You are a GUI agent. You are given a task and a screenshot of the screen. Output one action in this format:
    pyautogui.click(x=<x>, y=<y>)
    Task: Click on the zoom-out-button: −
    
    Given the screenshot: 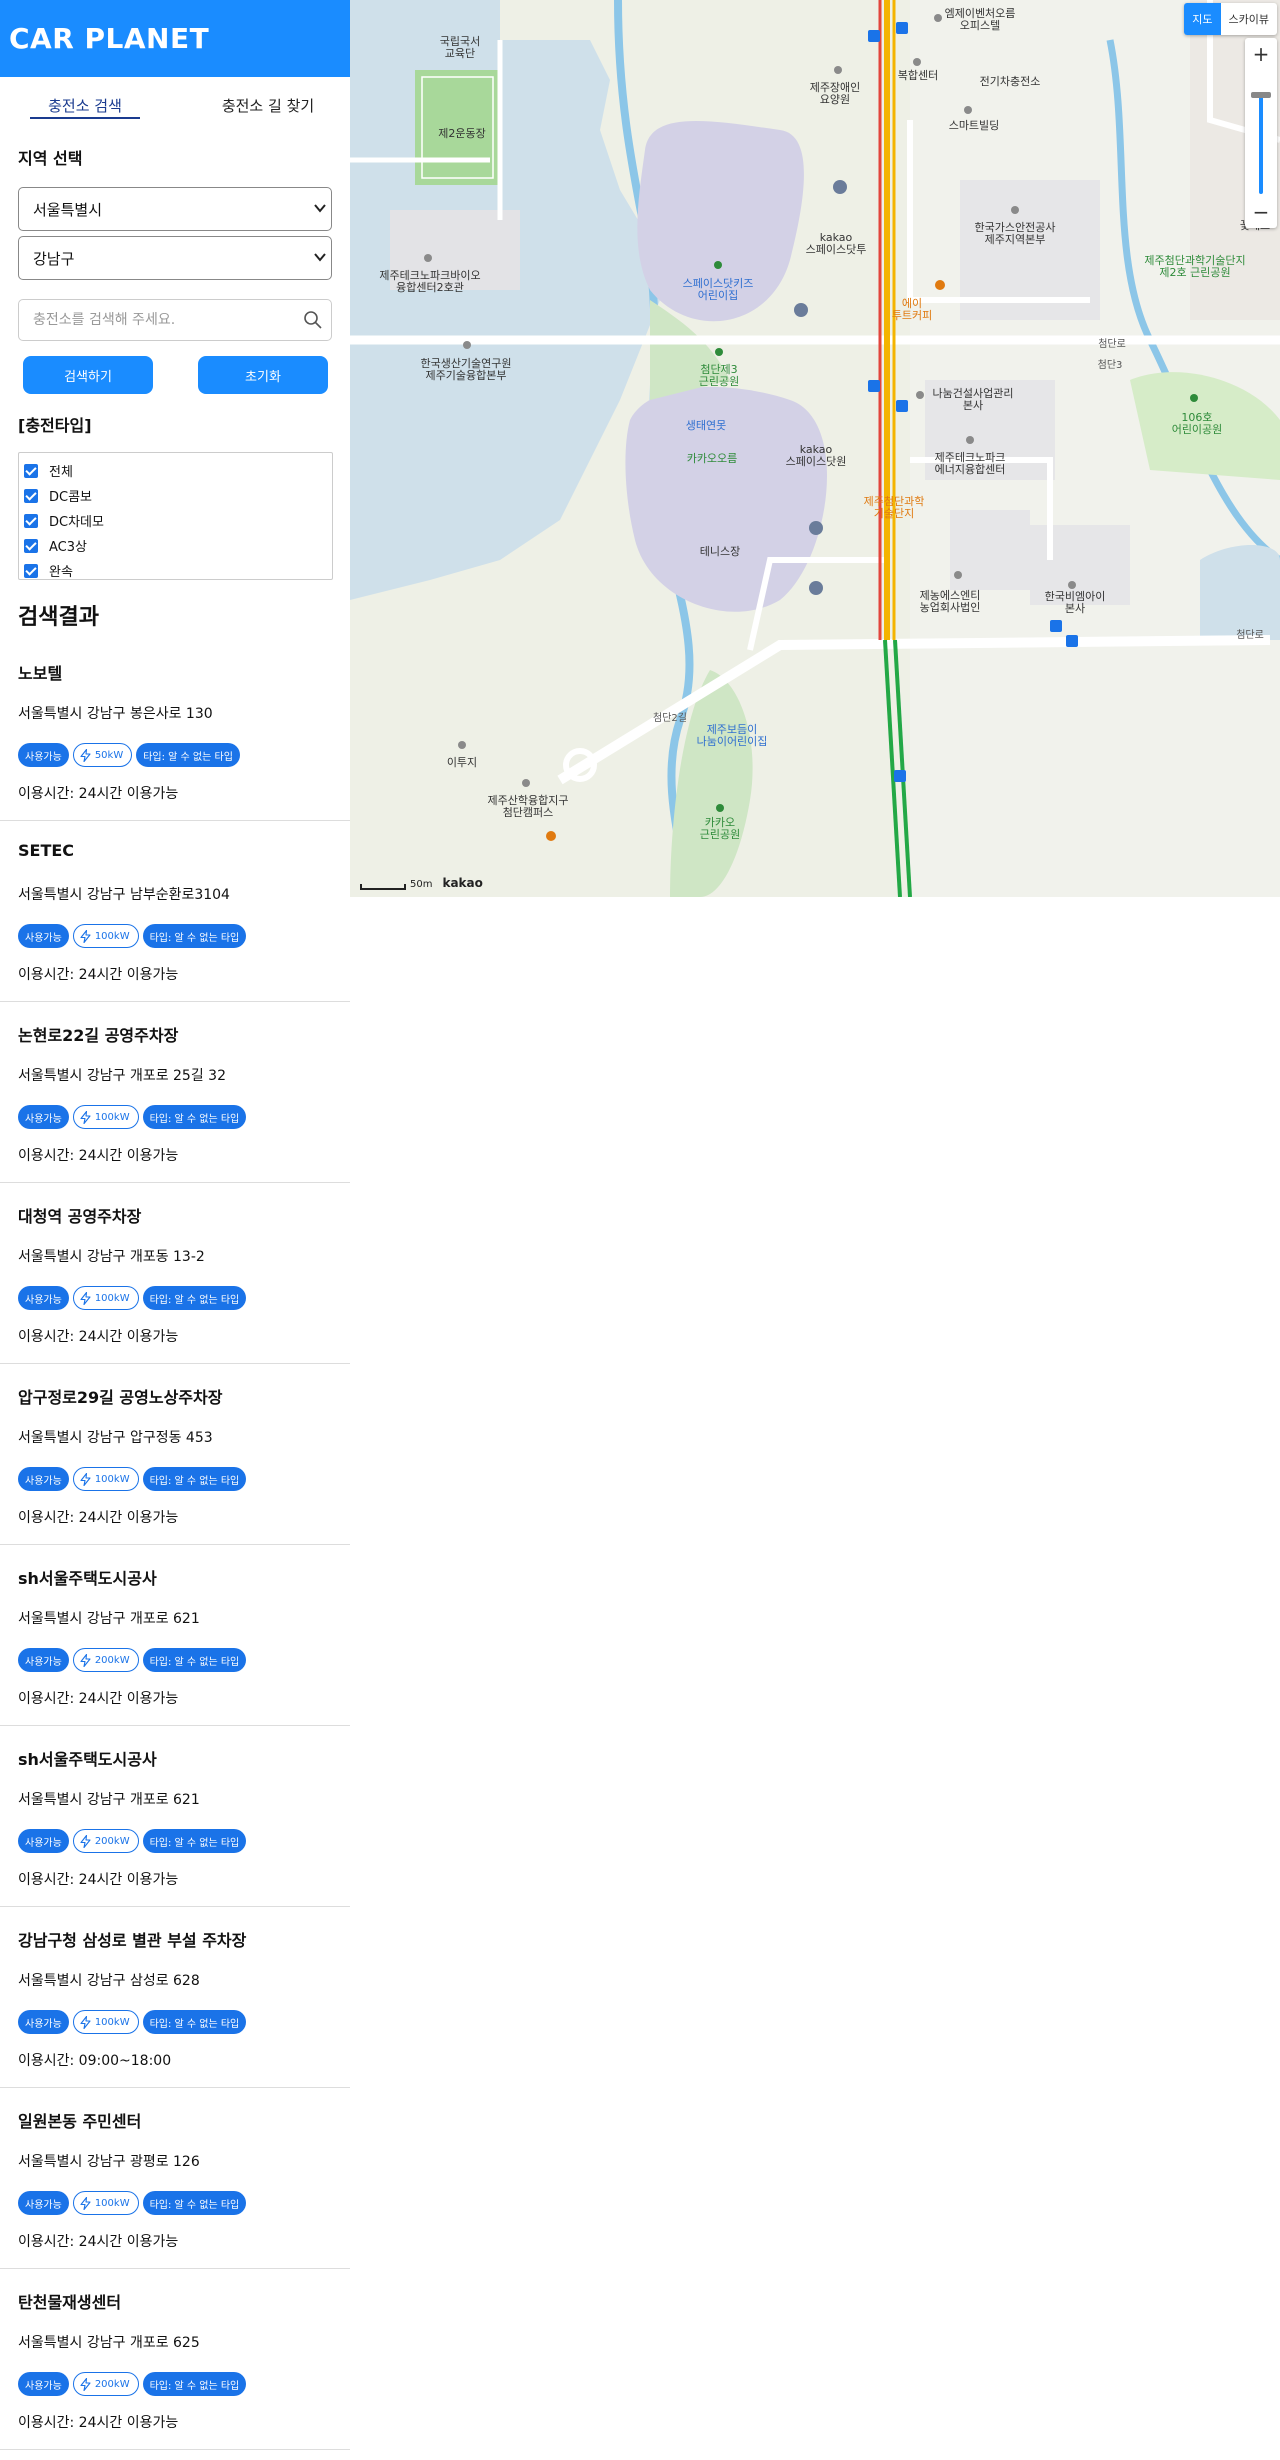 What is the action you would take?
    pyautogui.click(x=1261, y=212)
    